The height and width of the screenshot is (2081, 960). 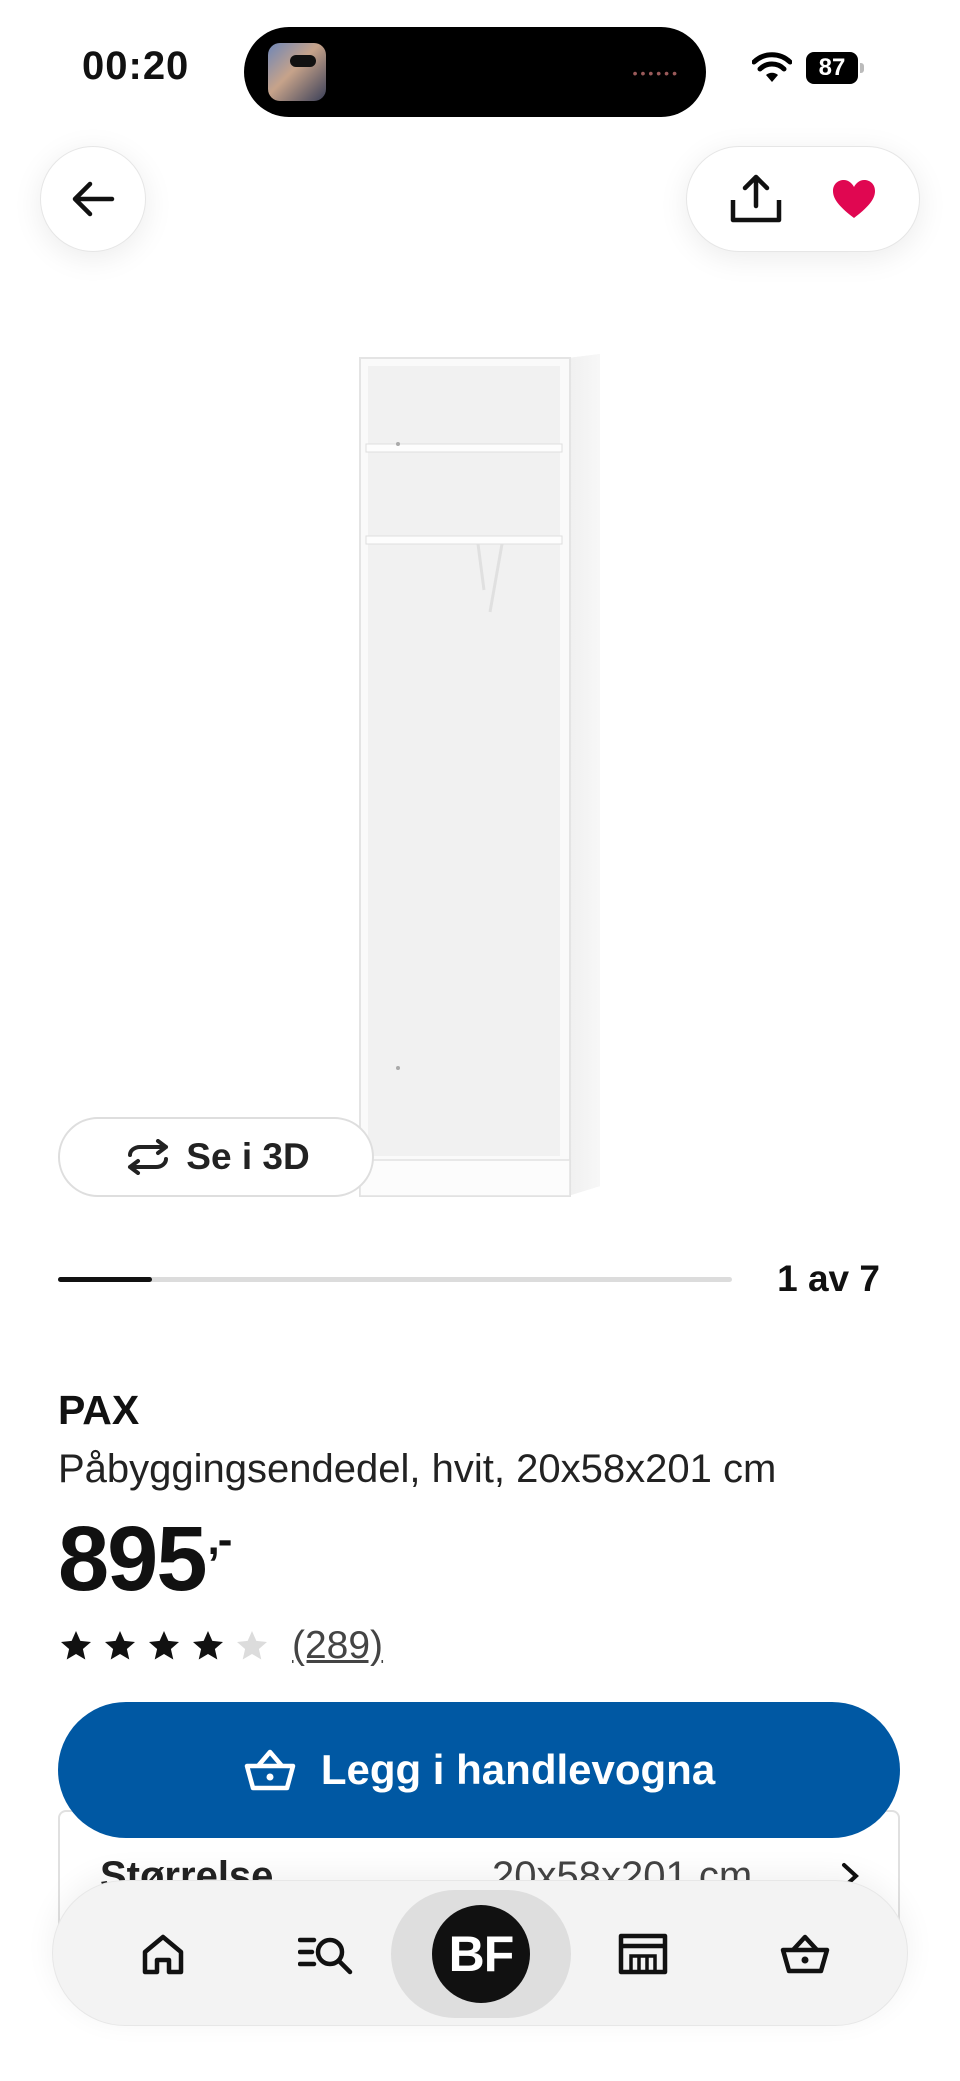 I want to click on heart-icon, so click(x=854, y=199).